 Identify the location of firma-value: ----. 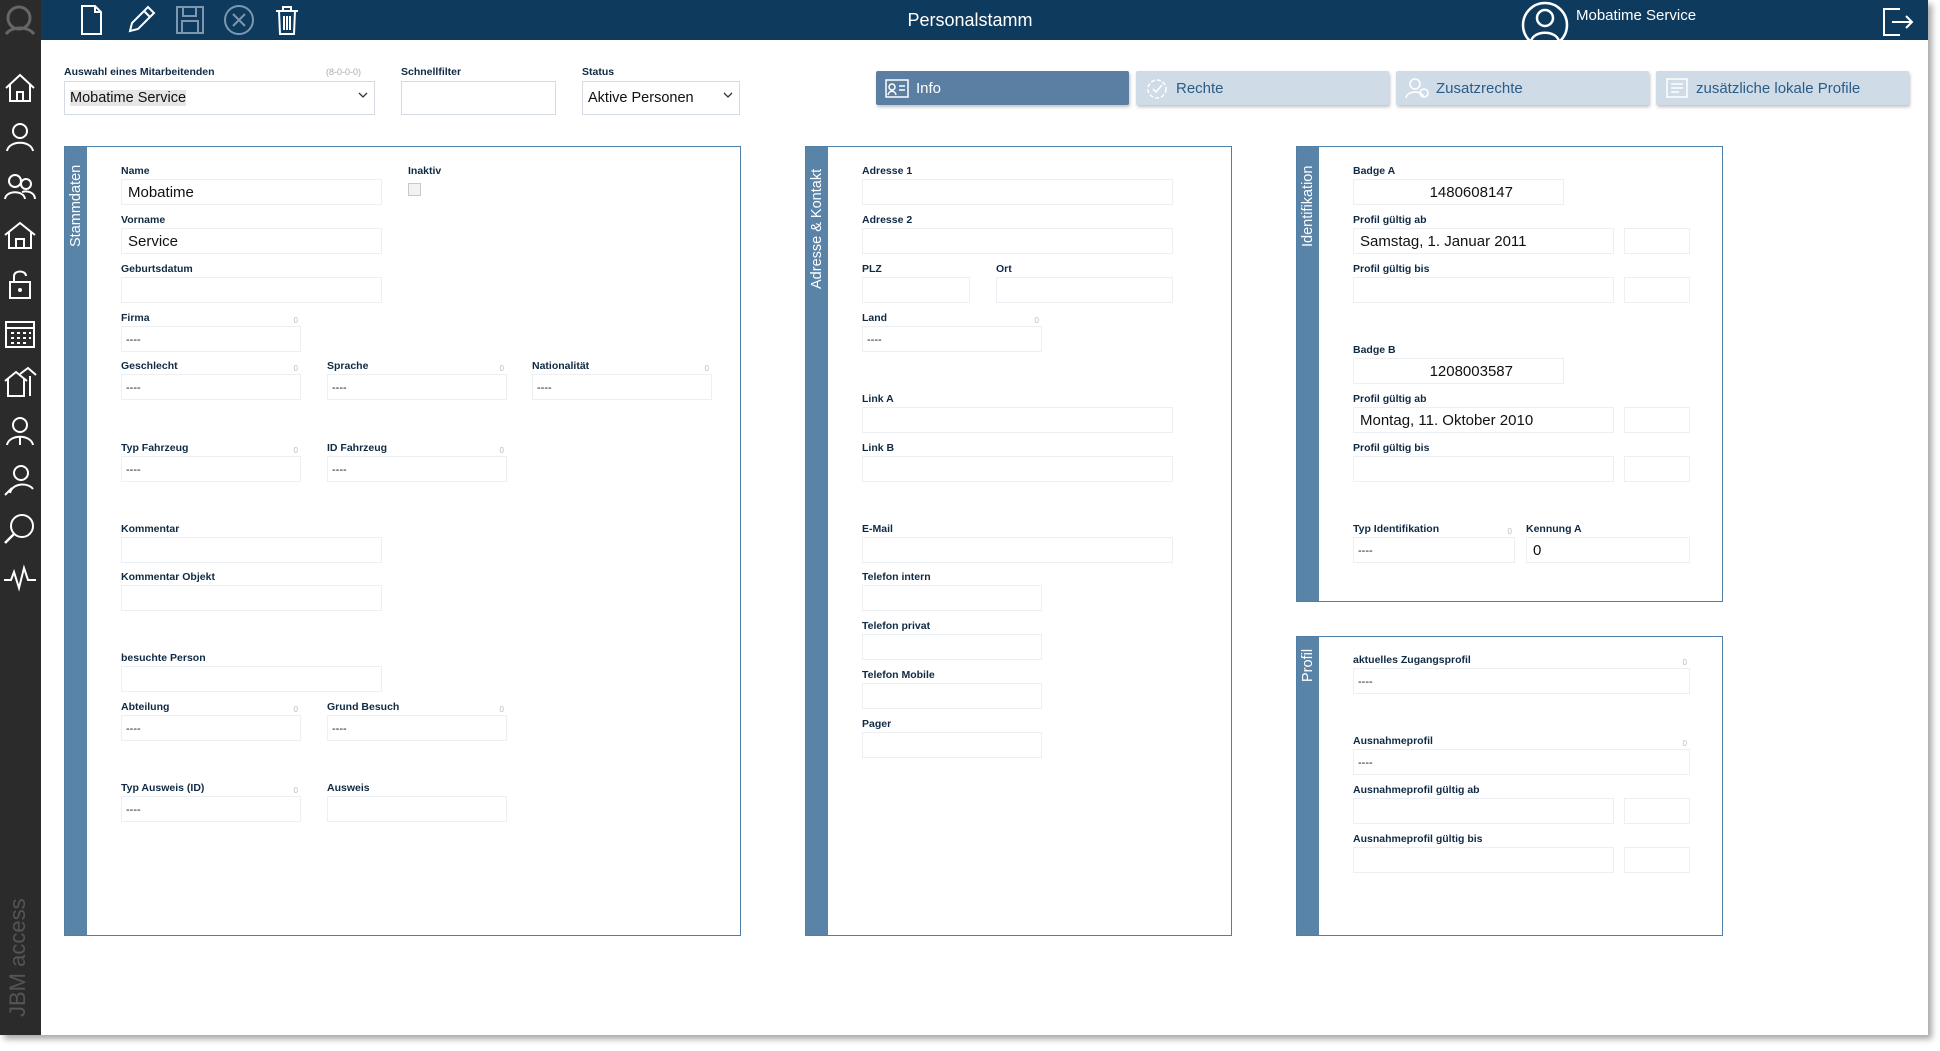
(133, 340).